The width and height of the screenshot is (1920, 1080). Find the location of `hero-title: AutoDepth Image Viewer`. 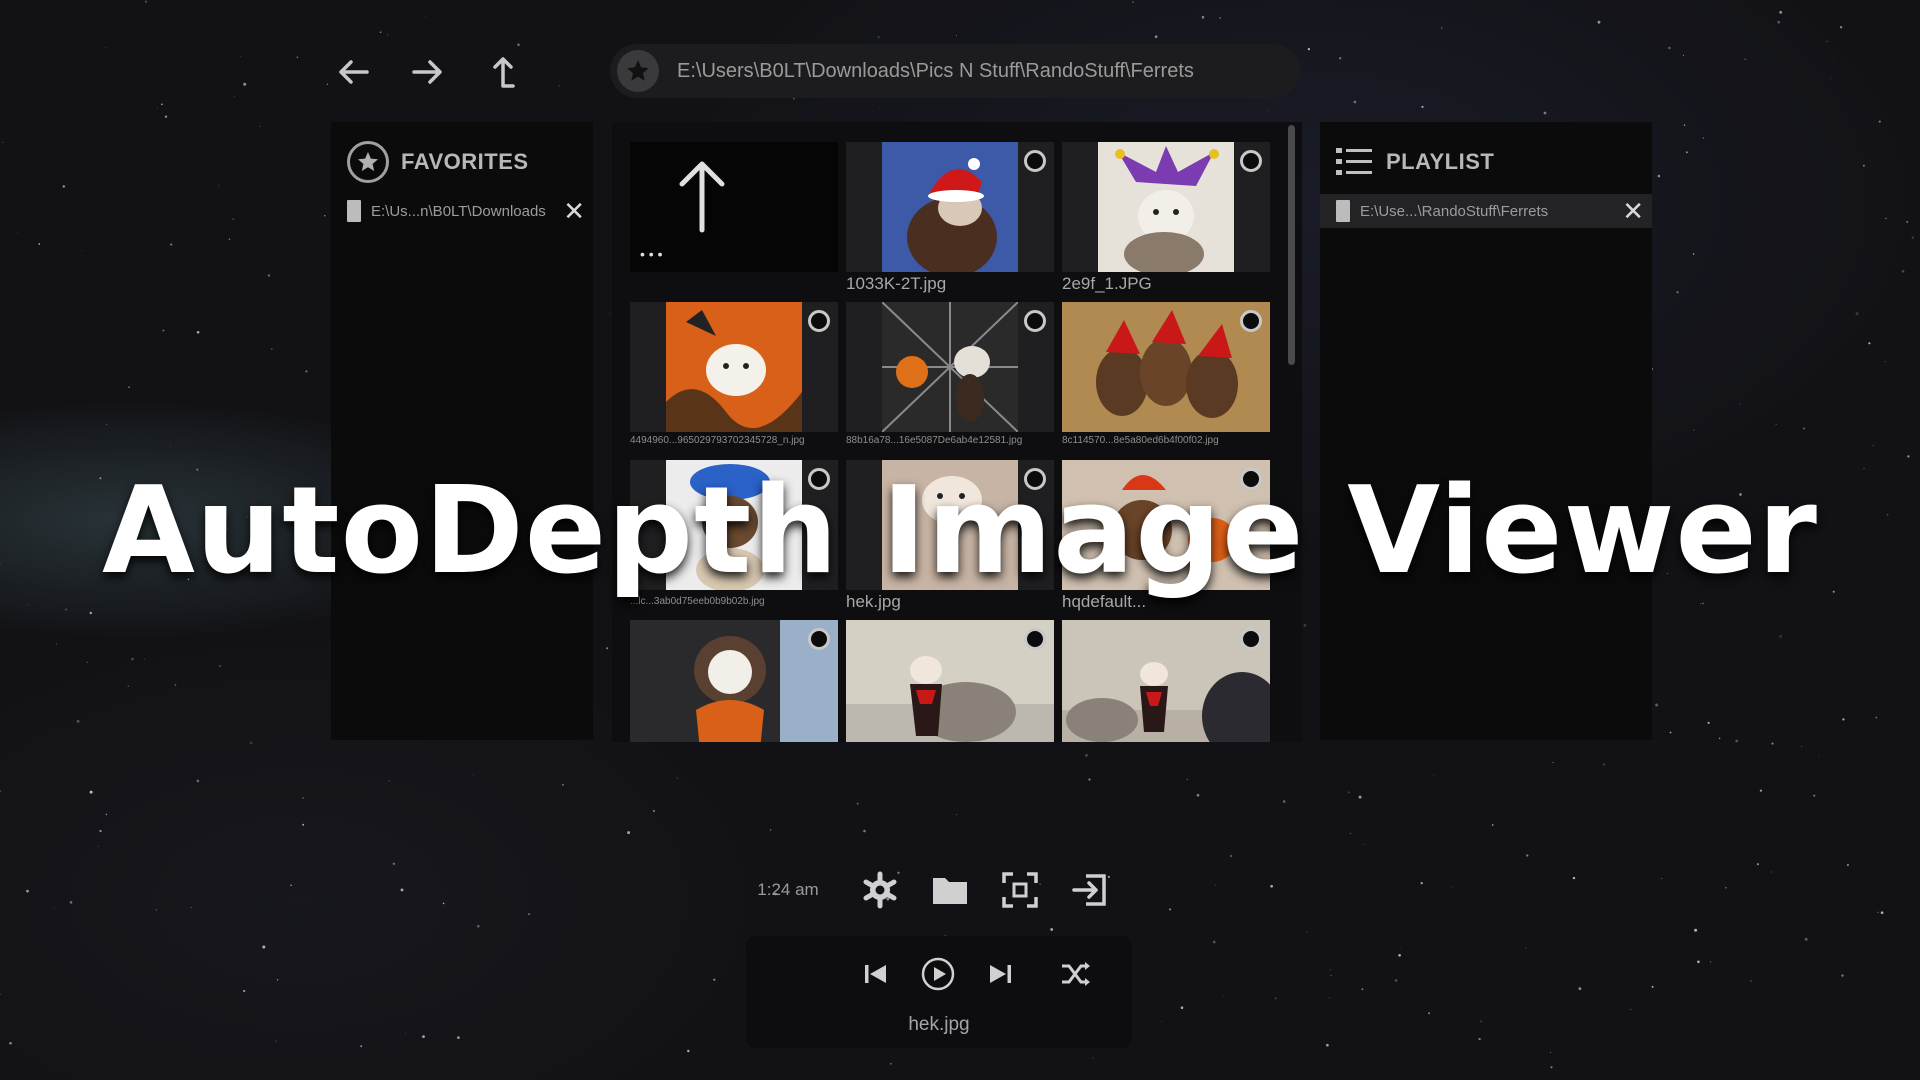

hero-title: AutoDepth Image Viewer is located at coordinates (959, 531).